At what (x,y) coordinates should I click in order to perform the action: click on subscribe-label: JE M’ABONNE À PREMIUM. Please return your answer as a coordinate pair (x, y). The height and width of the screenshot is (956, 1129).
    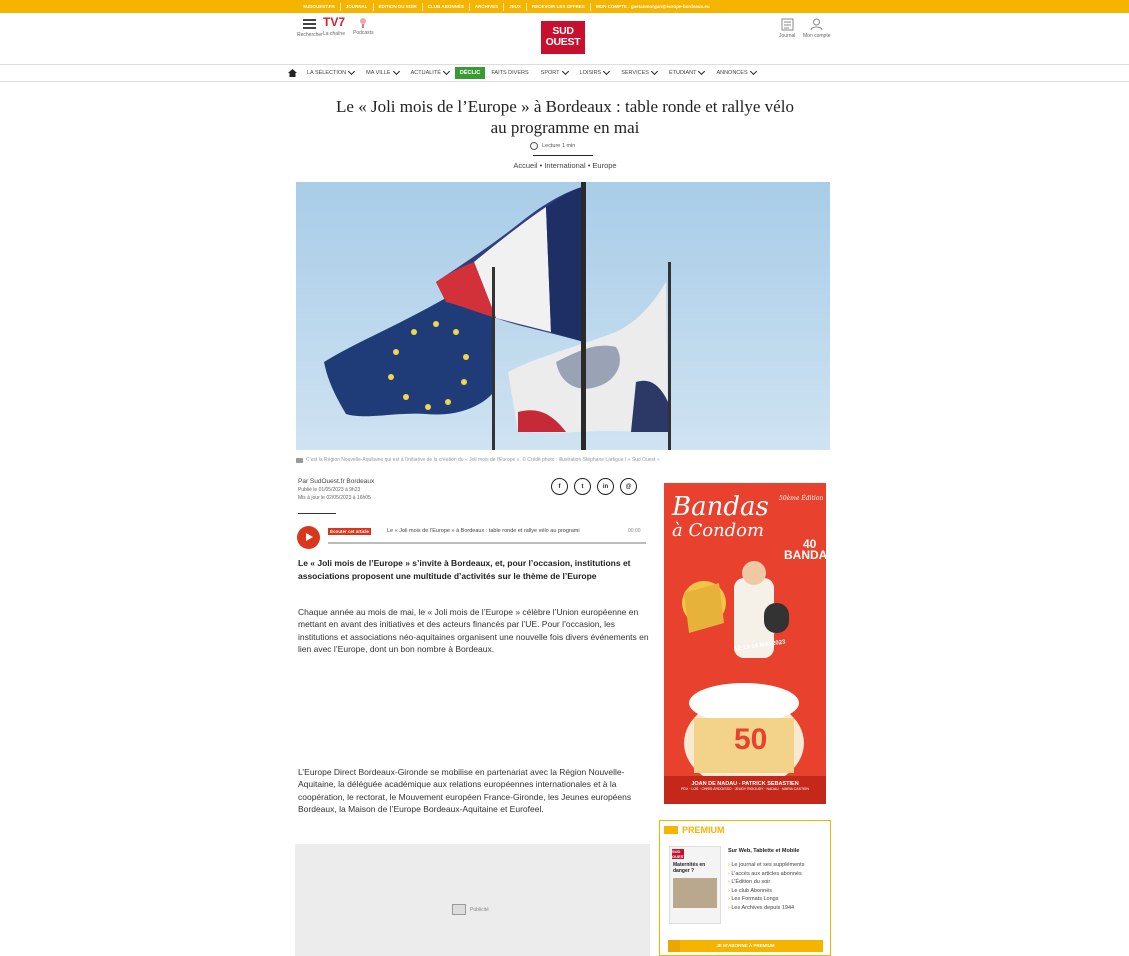
    Looking at the image, I should click on (745, 945).